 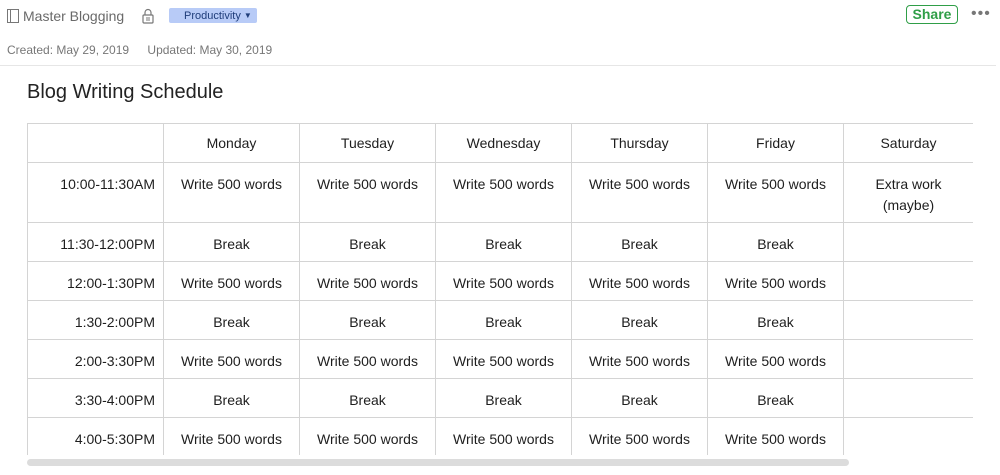 I want to click on table-cell-time: 10:00-11:30AM, so click(x=95, y=192).